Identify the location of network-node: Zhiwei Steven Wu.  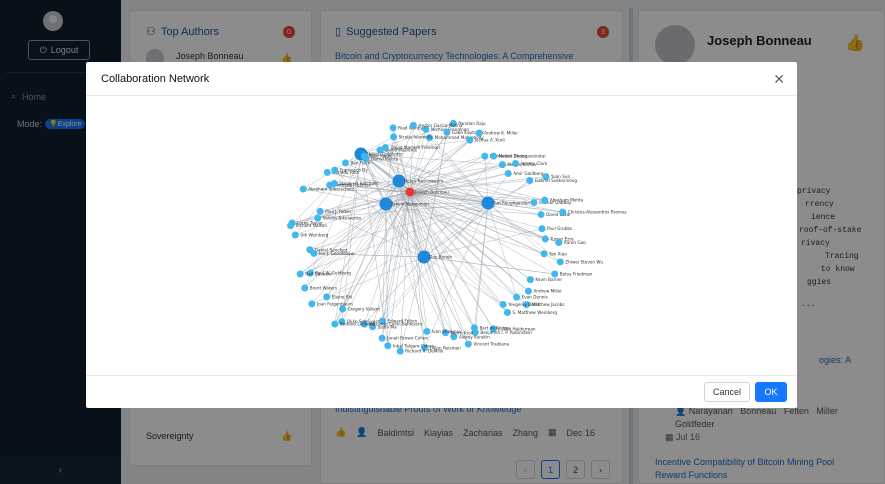
(580, 262).